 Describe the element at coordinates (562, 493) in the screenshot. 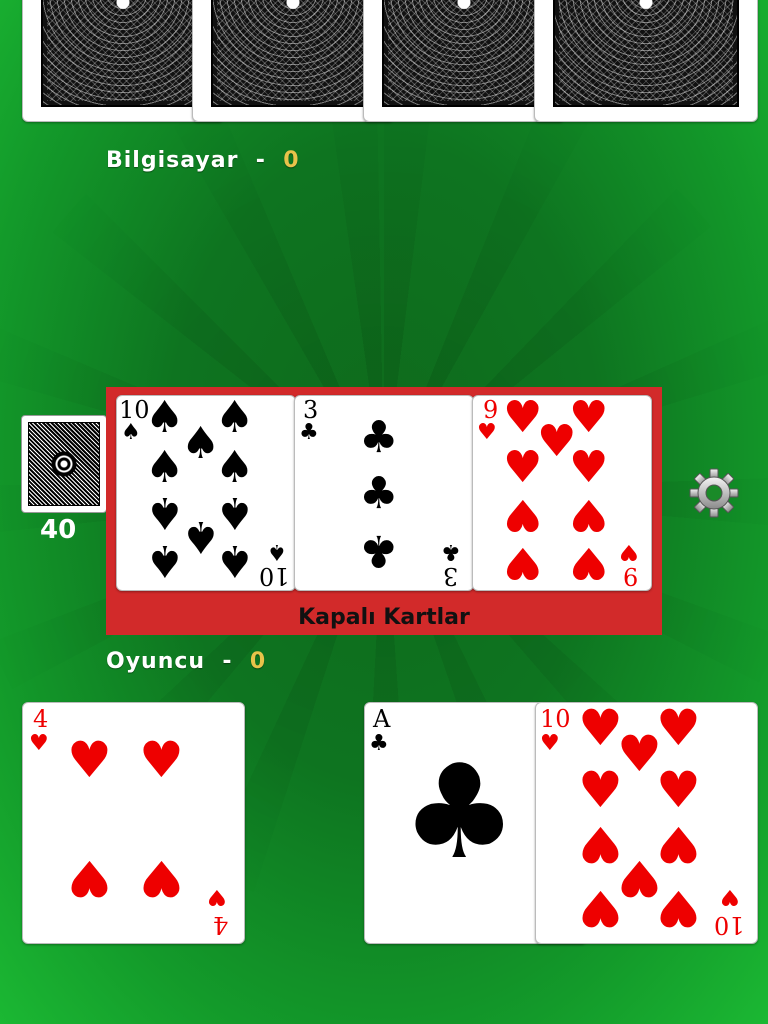

I see `center-card-9-hearts: 9 ♥ ♥ ♥ ♥ ♥ ♥ ♥ ♥ ♥ ♥ ♥ 9` at that location.